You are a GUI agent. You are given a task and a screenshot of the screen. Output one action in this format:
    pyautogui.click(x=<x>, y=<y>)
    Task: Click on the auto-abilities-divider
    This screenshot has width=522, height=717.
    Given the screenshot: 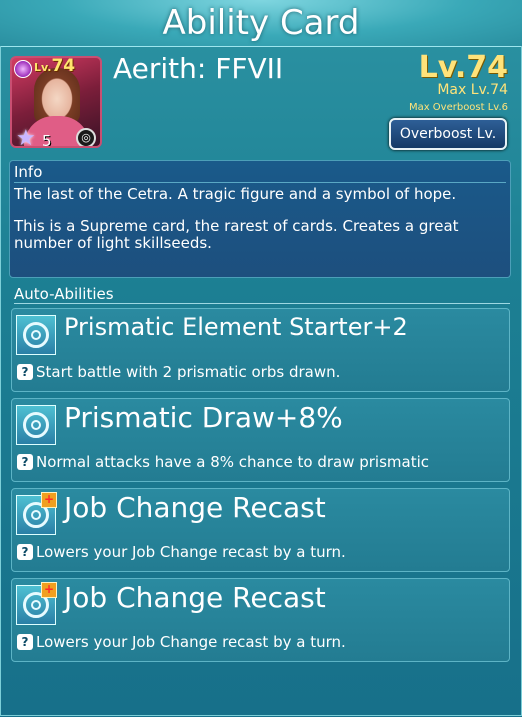 What is the action you would take?
    pyautogui.click(x=262, y=303)
    